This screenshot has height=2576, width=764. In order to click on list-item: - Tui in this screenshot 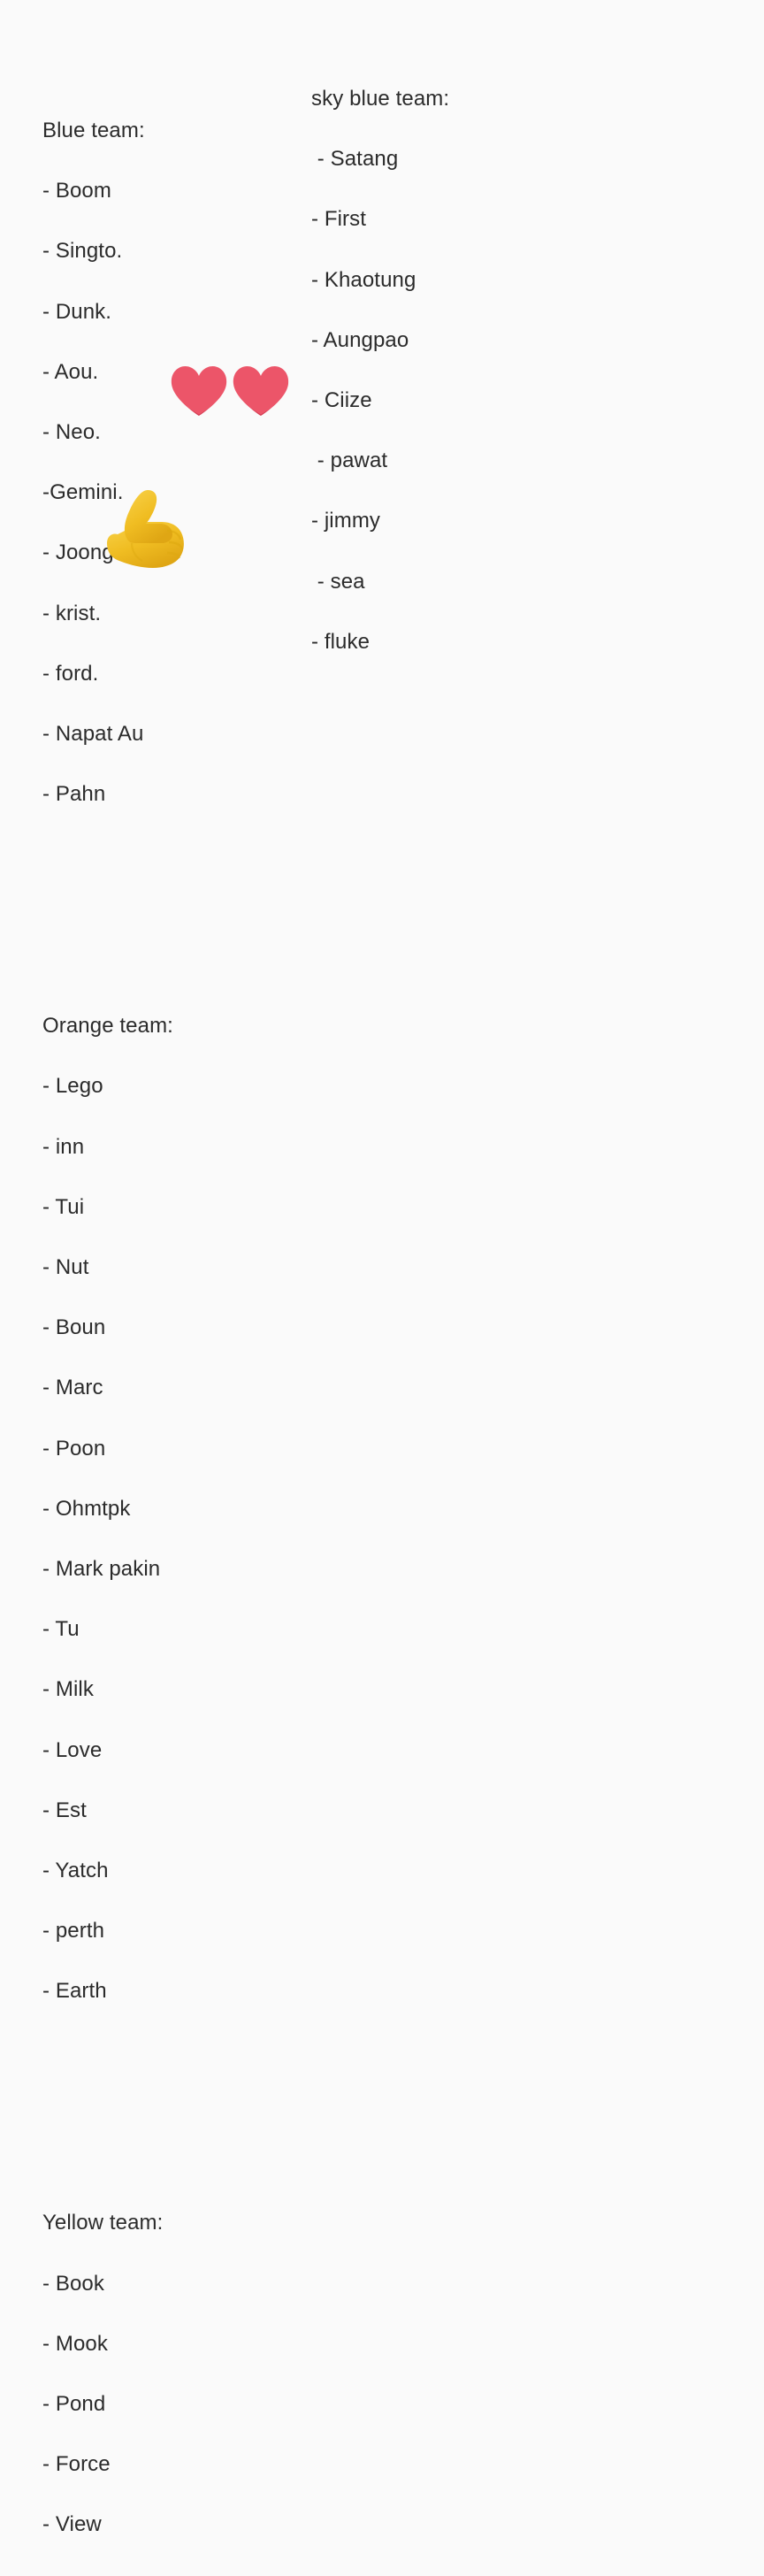, I will do `click(64, 1206)`.